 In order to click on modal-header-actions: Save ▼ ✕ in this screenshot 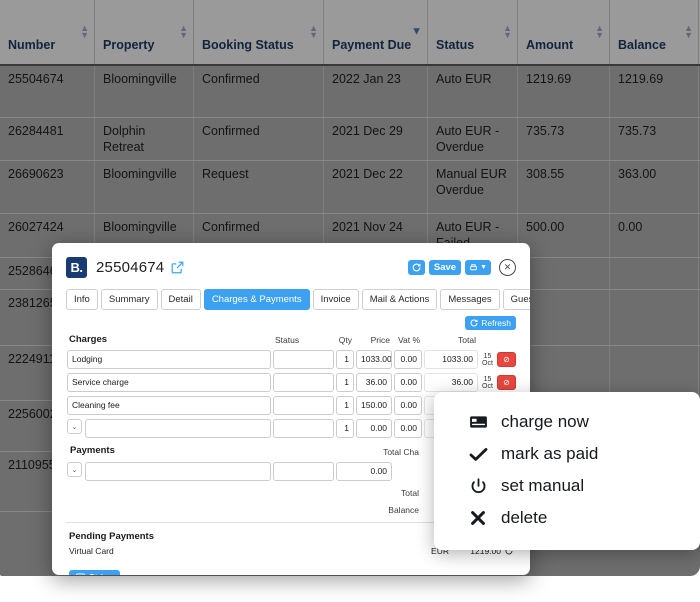, I will do `click(461, 267)`.